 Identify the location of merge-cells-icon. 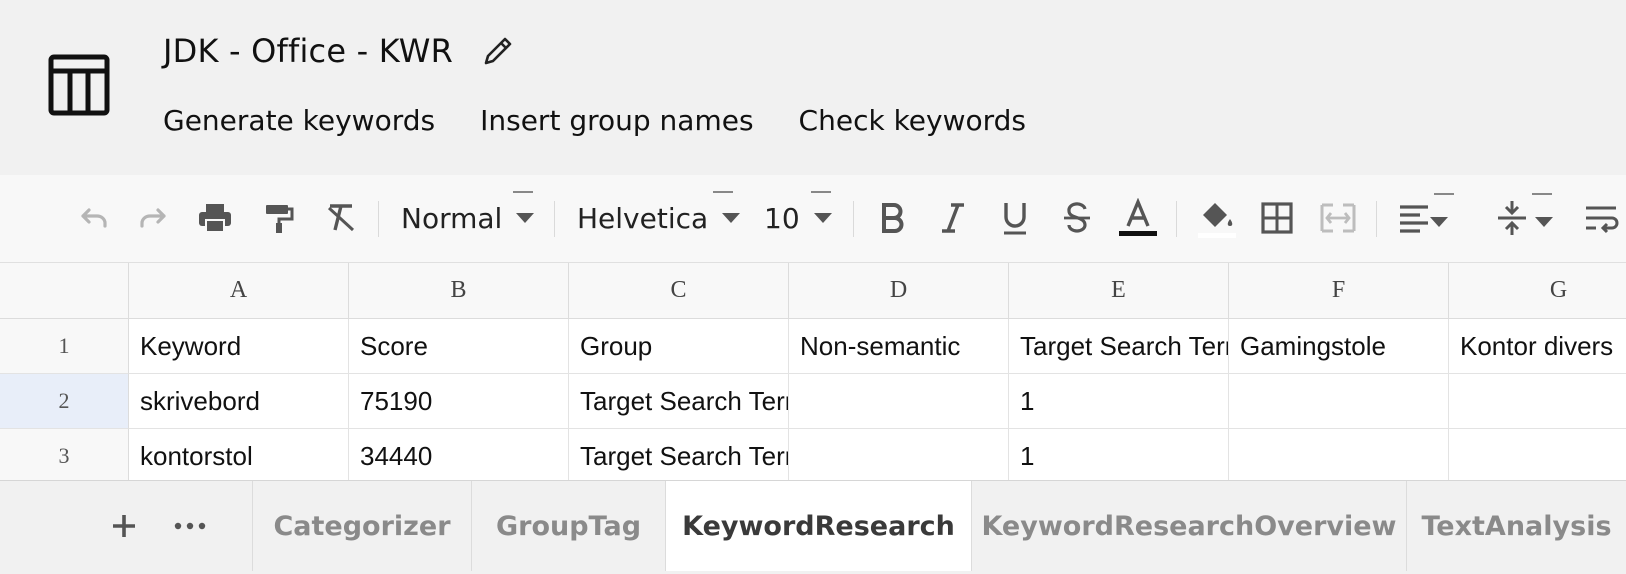
(1338, 218).